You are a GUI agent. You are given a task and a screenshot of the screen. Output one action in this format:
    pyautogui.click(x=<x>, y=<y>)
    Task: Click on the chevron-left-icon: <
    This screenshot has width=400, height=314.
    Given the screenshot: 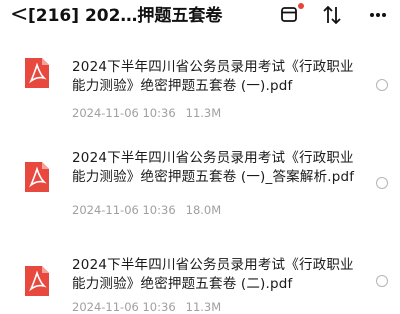 What is the action you would take?
    pyautogui.click(x=19, y=15)
    